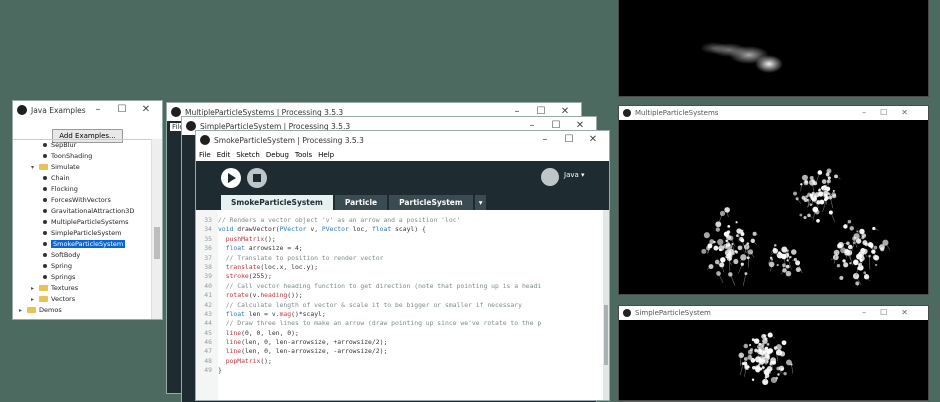 The height and width of the screenshot is (402, 940). Describe the element at coordinates (773, 313) in the screenshot. I see `simple-sketch-titlebar: SimpleParticleSystem –☐✕` at that location.